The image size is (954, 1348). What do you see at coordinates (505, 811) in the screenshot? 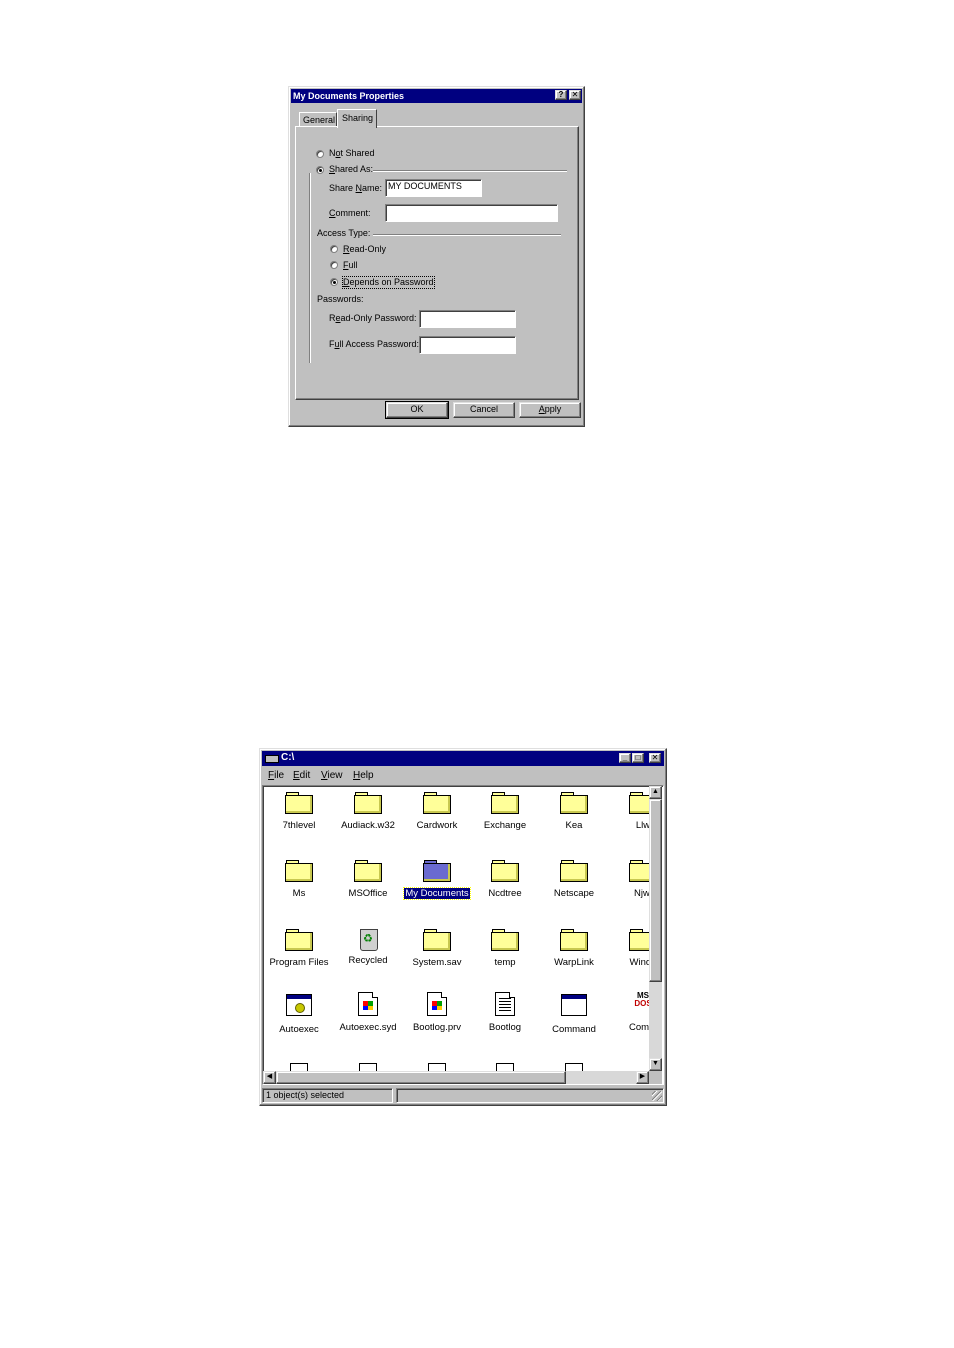
I see `file-item: Exchange` at bounding box center [505, 811].